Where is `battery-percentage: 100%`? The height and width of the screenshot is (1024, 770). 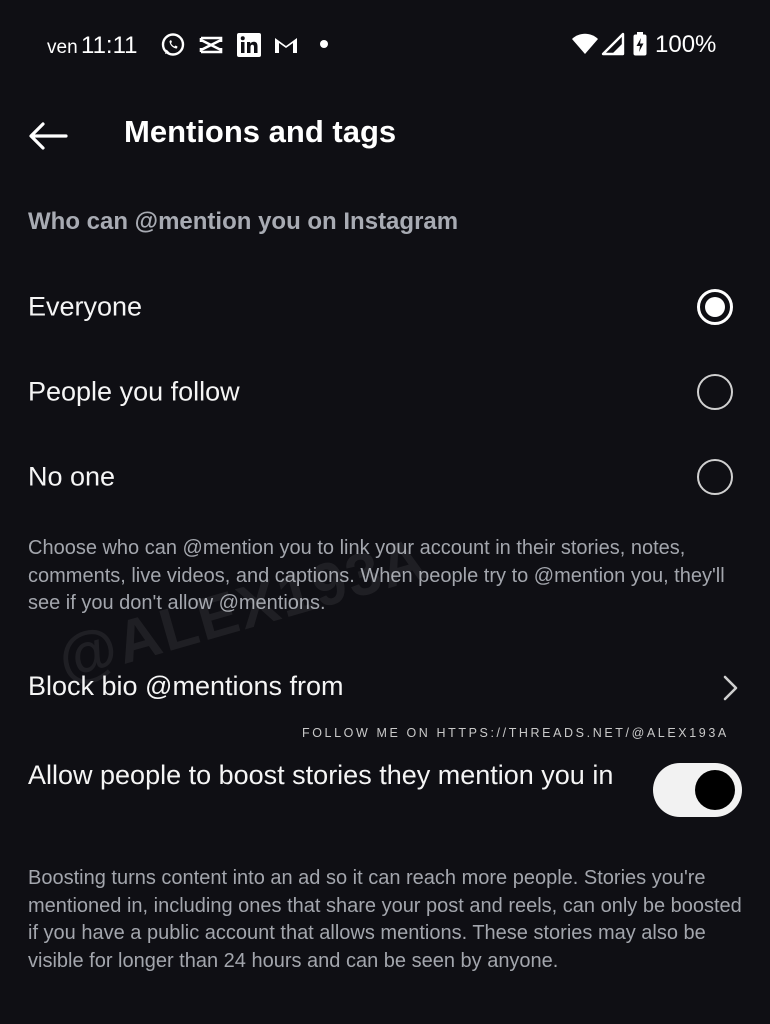 battery-percentage: 100% is located at coordinates (686, 44).